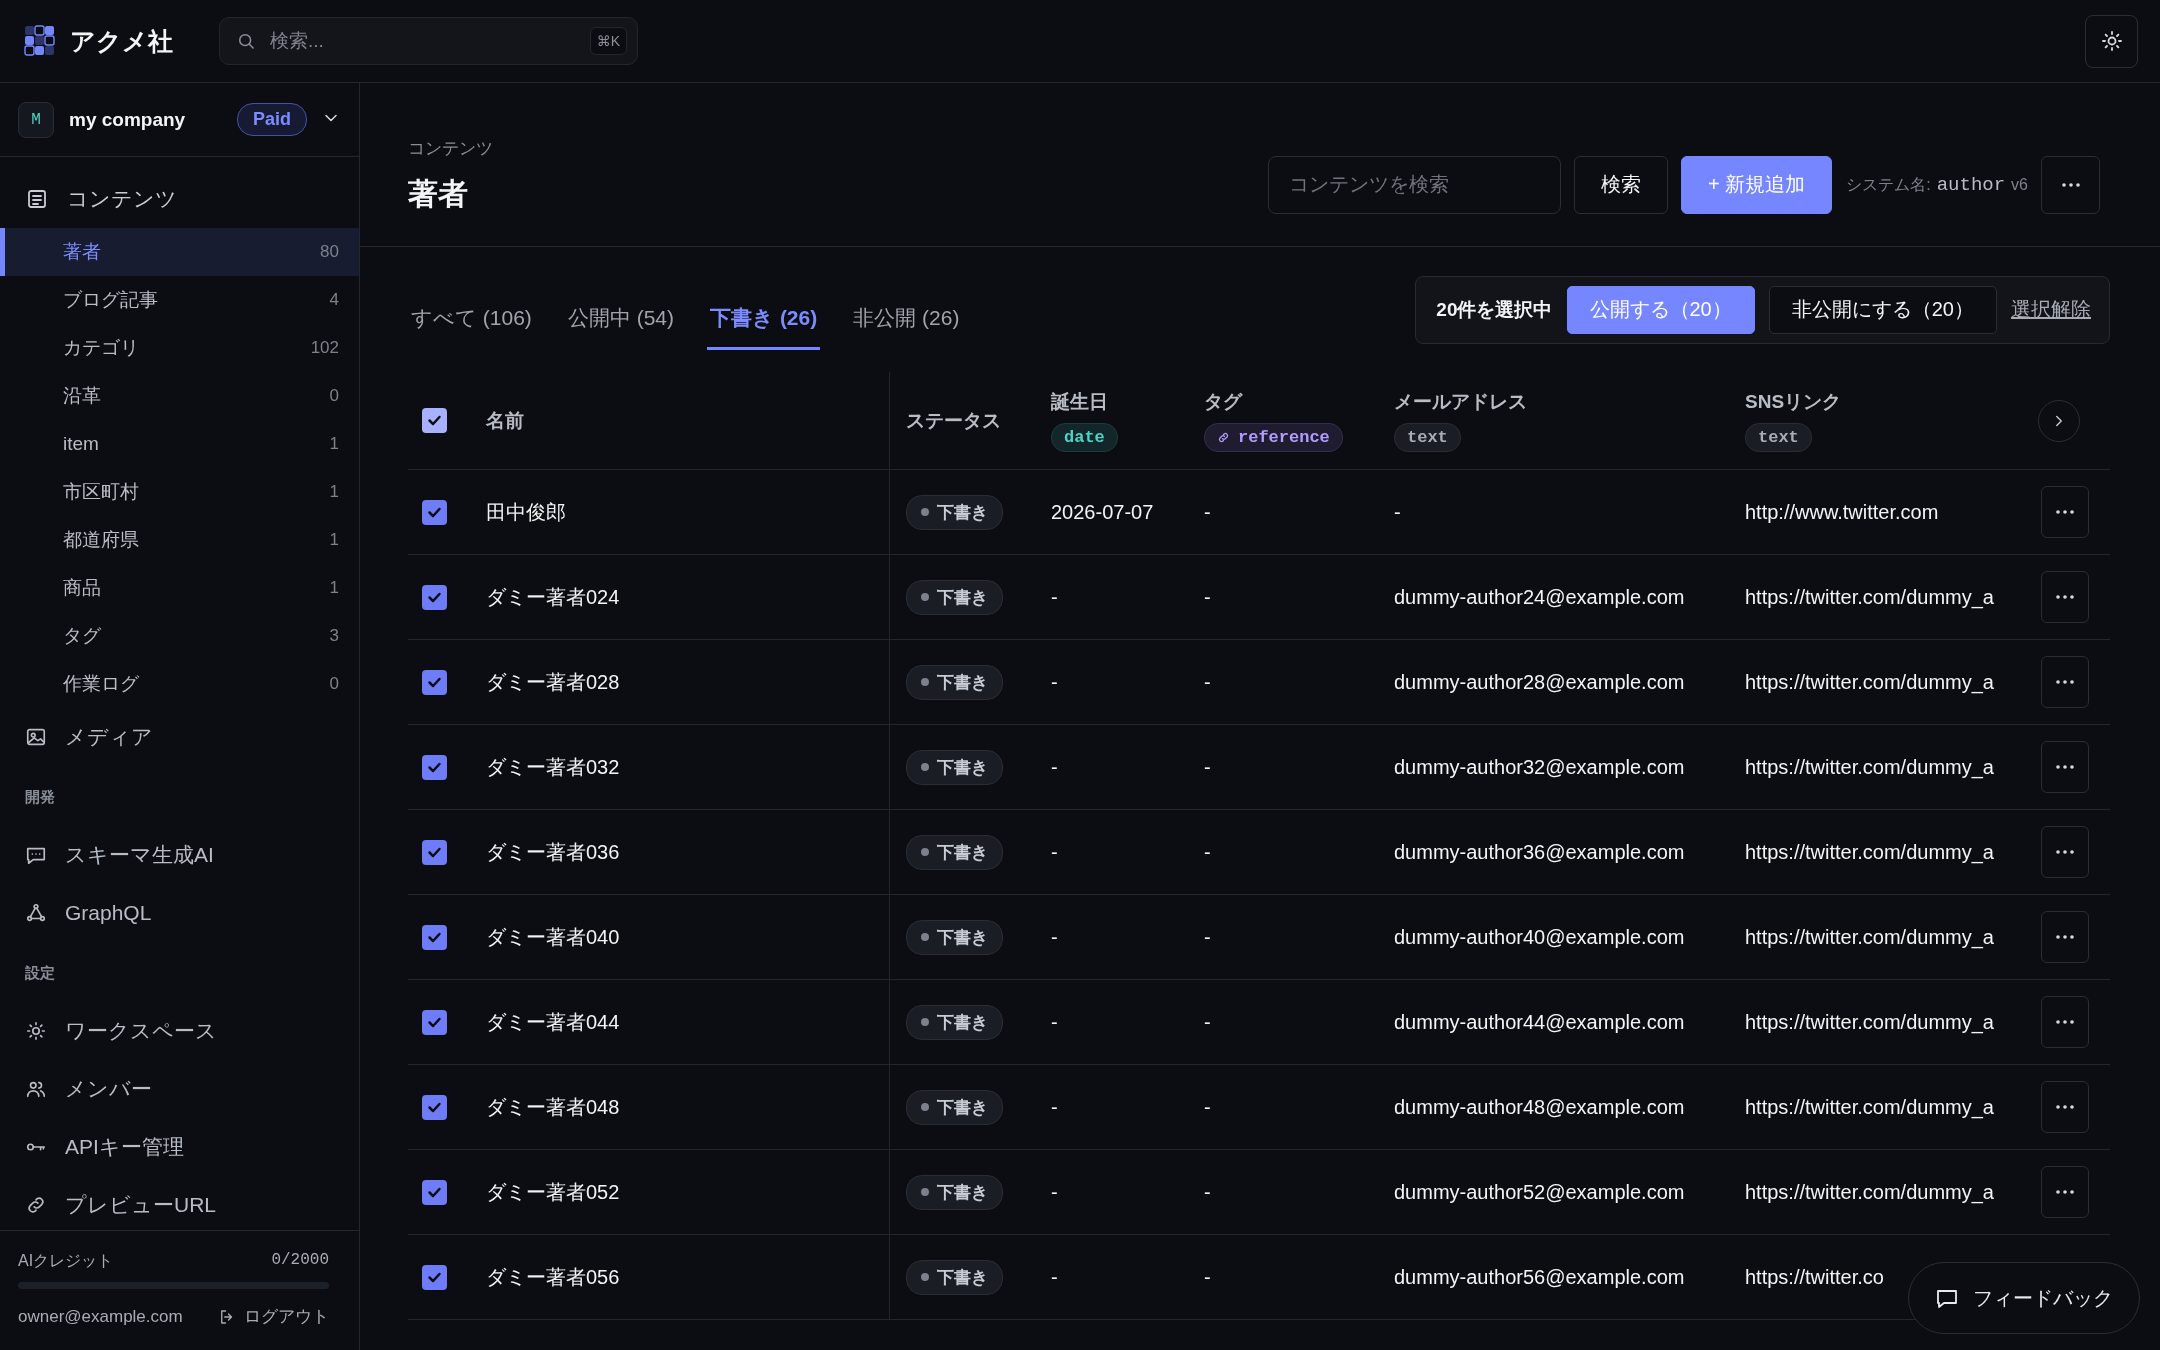 The width and height of the screenshot is (2160, 1350). Describe the element at coordinates (471, 315) in the screenshot. I see `filter-tab: すべて (106)` at that location.